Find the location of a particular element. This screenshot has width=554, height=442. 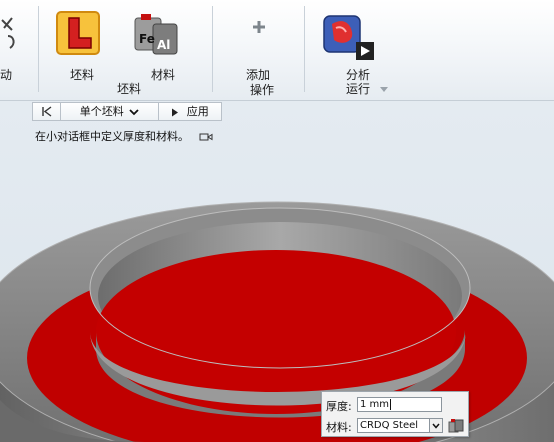

blank-group-label: 坯料 is located at coordinates (129, 89).